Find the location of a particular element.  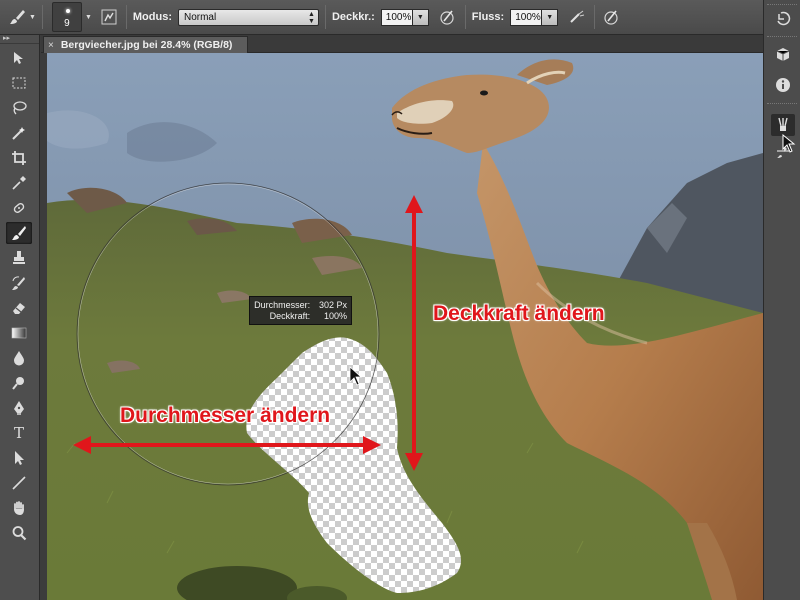

preset-dropdown-arrow-icon: ▼ is located at coordinates (32, 17).